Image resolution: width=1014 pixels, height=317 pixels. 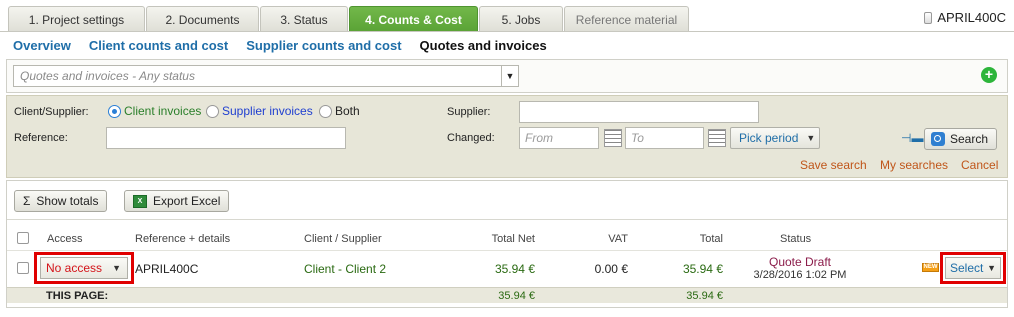 I want to click on row-reference: APRIL400C, so click(x=166, y=269).